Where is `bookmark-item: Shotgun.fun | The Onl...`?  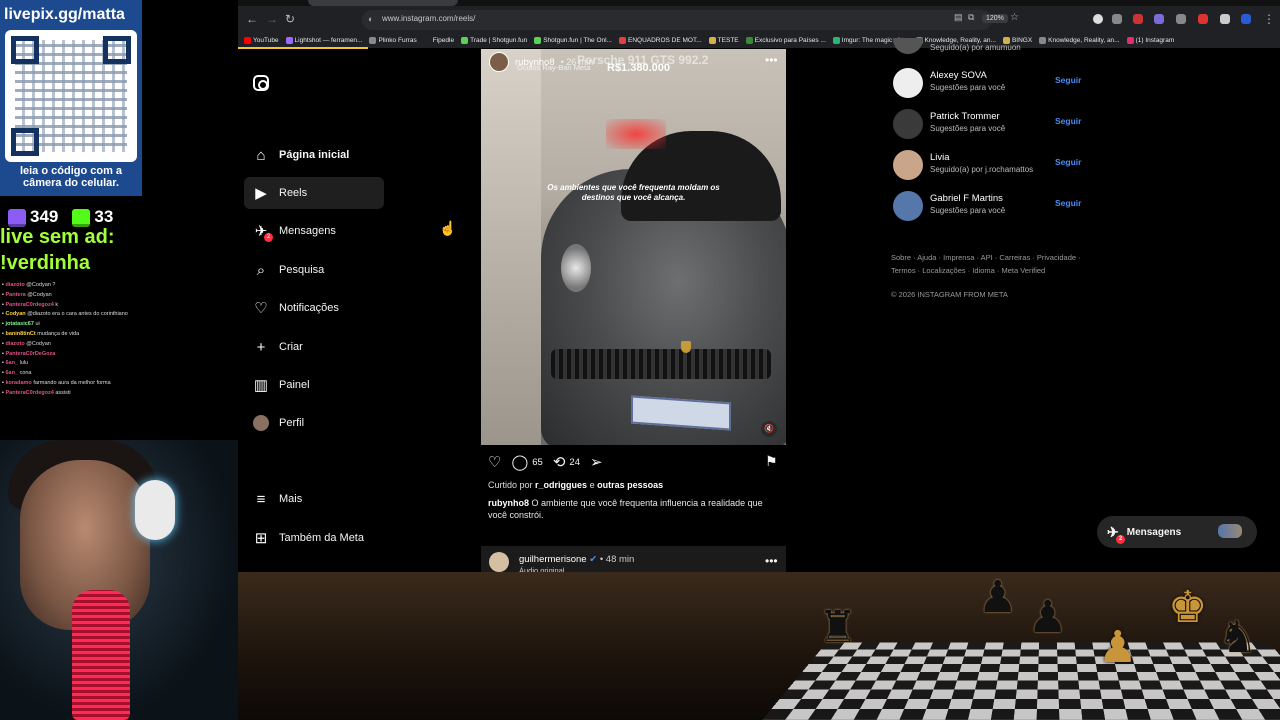
bookmark-item: Shotgun.fun | The Onl... is located at coordinates (573, 40).